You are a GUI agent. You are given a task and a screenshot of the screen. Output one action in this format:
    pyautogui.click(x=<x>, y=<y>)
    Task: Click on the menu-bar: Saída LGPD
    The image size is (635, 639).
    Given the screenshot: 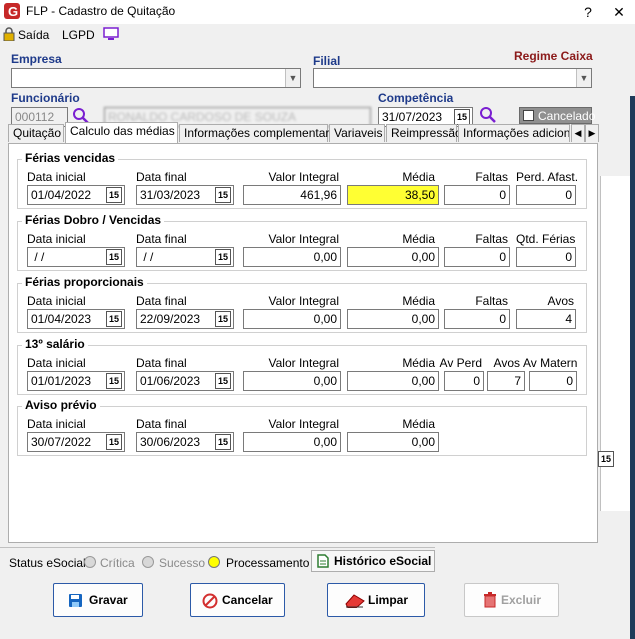 What is the action you would take?
    pyautogui.click(x=317, y=35)
    